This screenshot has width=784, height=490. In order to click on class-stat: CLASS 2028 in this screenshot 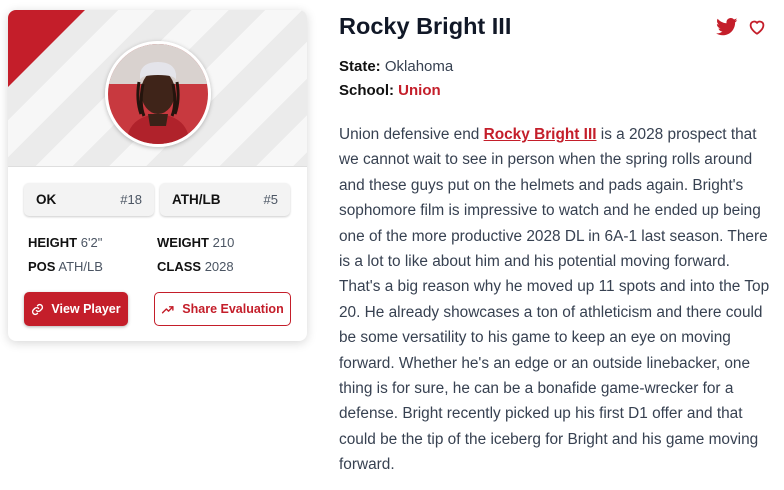, I will do `click(195, 266)`.